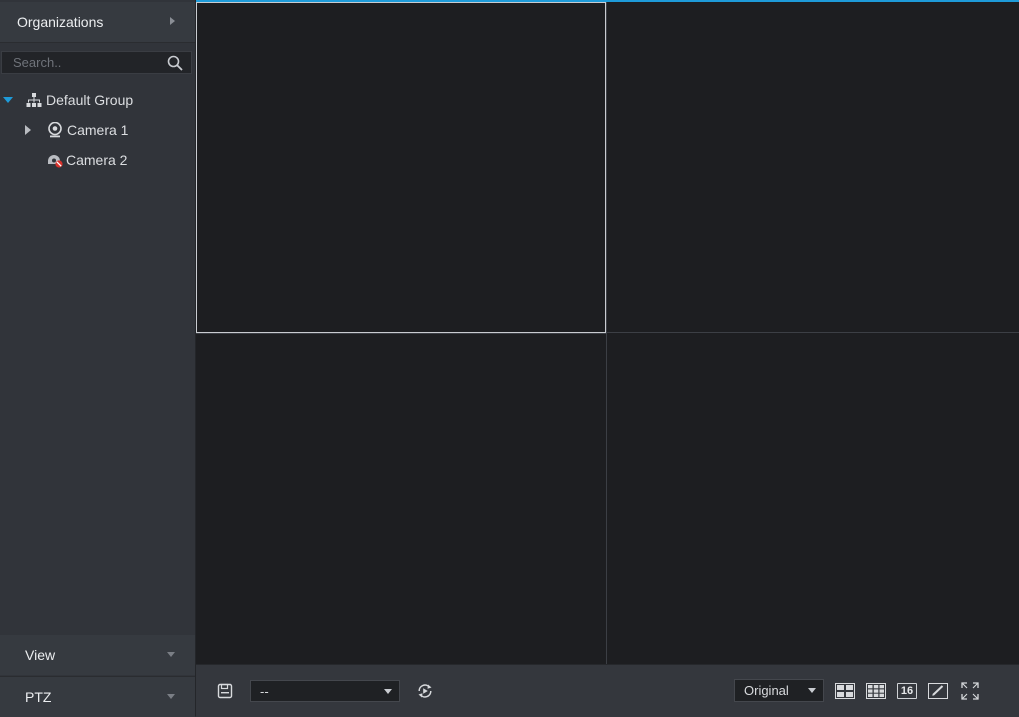 This screenshot has width=1019, height=717. I want to click on tree-item-camera-1: Camera 1, so click(76, 130).